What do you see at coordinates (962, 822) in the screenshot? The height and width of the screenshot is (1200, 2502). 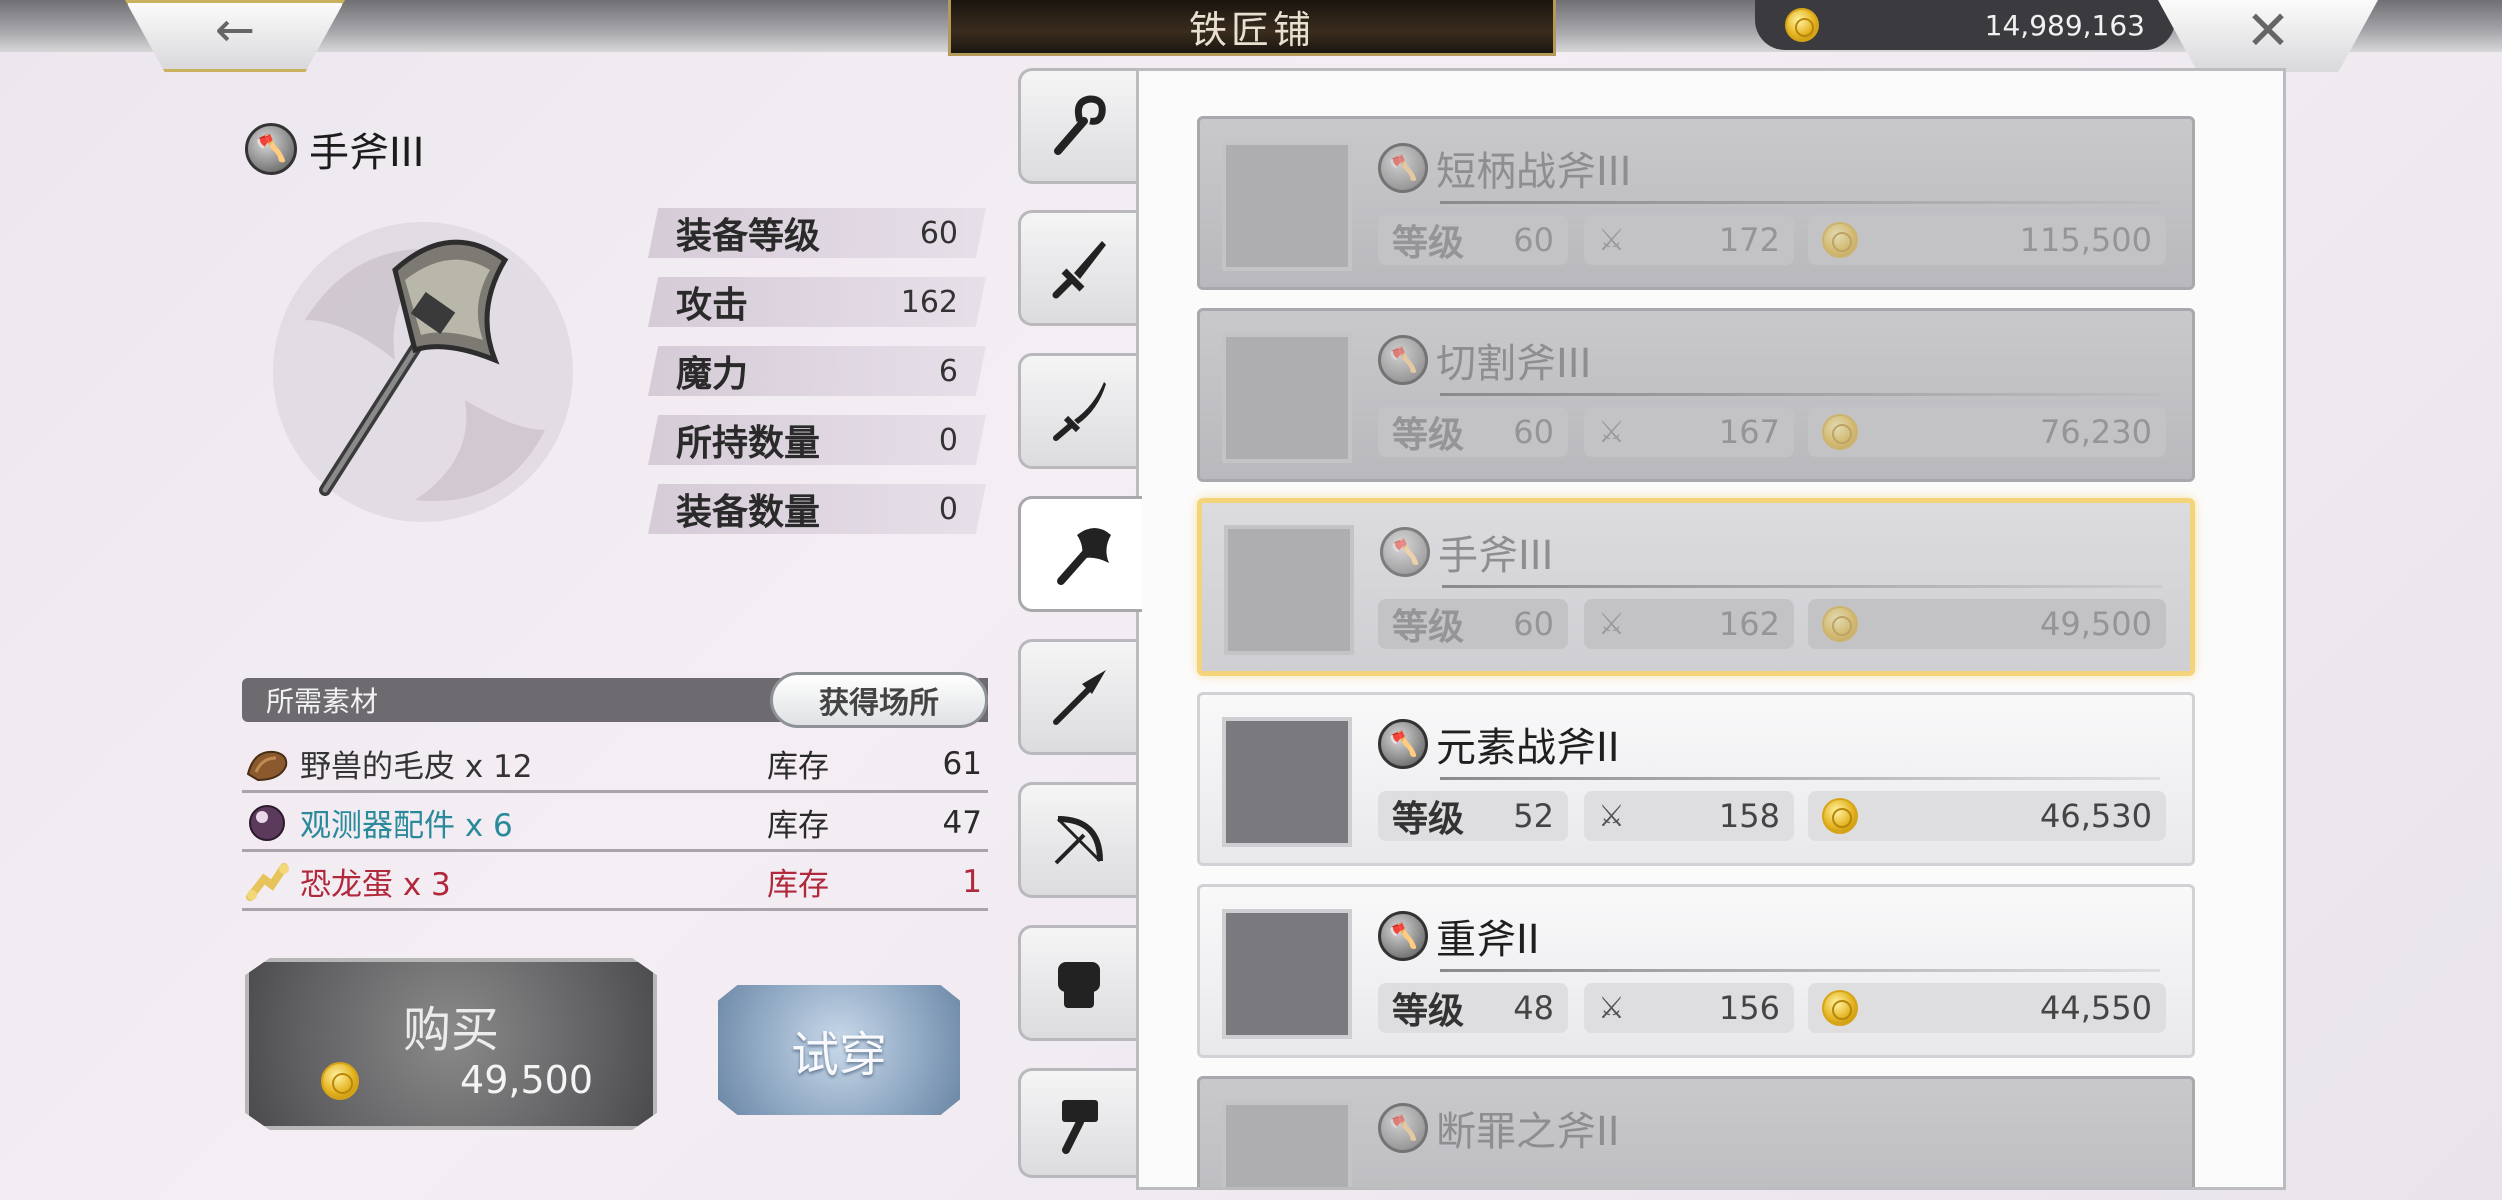 I see `stock-quantity: 47` at bounding box center [962, 822].